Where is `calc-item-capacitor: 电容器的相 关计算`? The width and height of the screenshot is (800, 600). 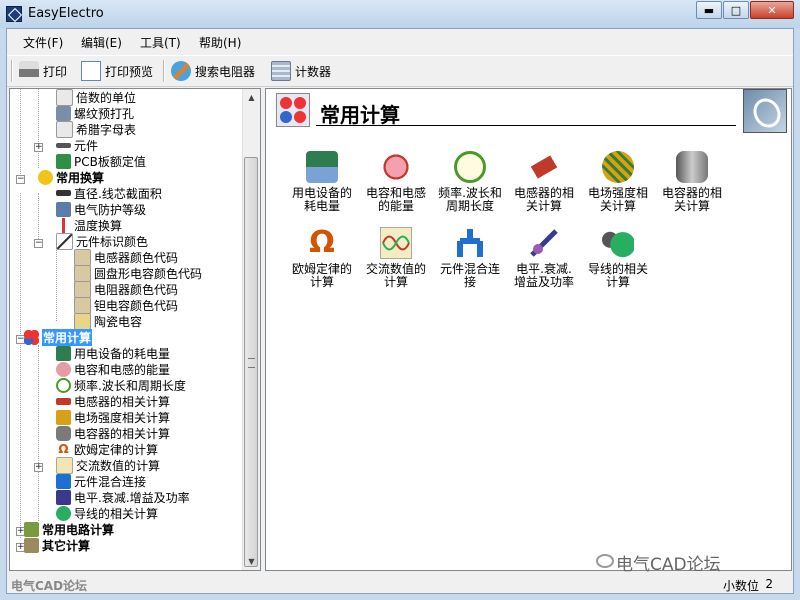
calc-item-capacitor: 电容器的相 关计算 is located at coordinates (692, 182).